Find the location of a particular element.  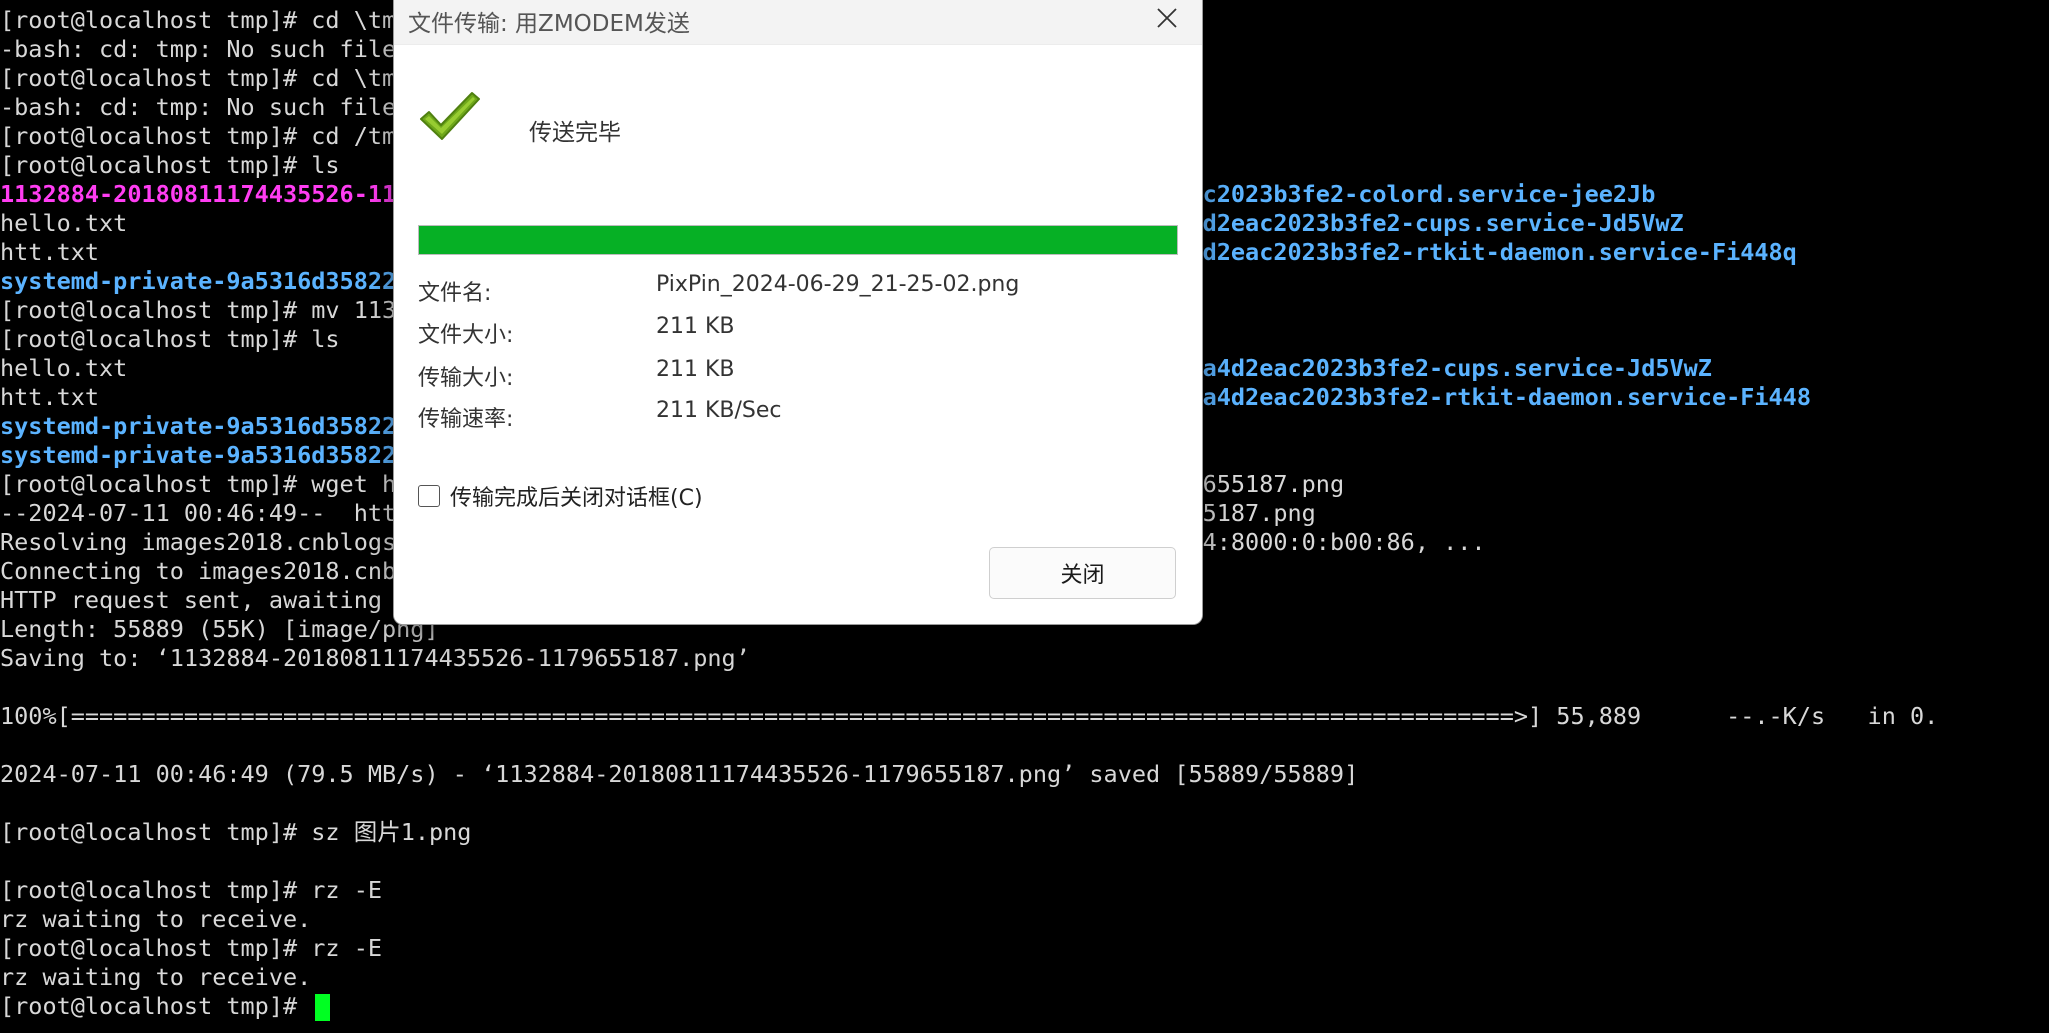

terminal-text: Connecting to images2018.cnbl is located at coordinates (205, 571).